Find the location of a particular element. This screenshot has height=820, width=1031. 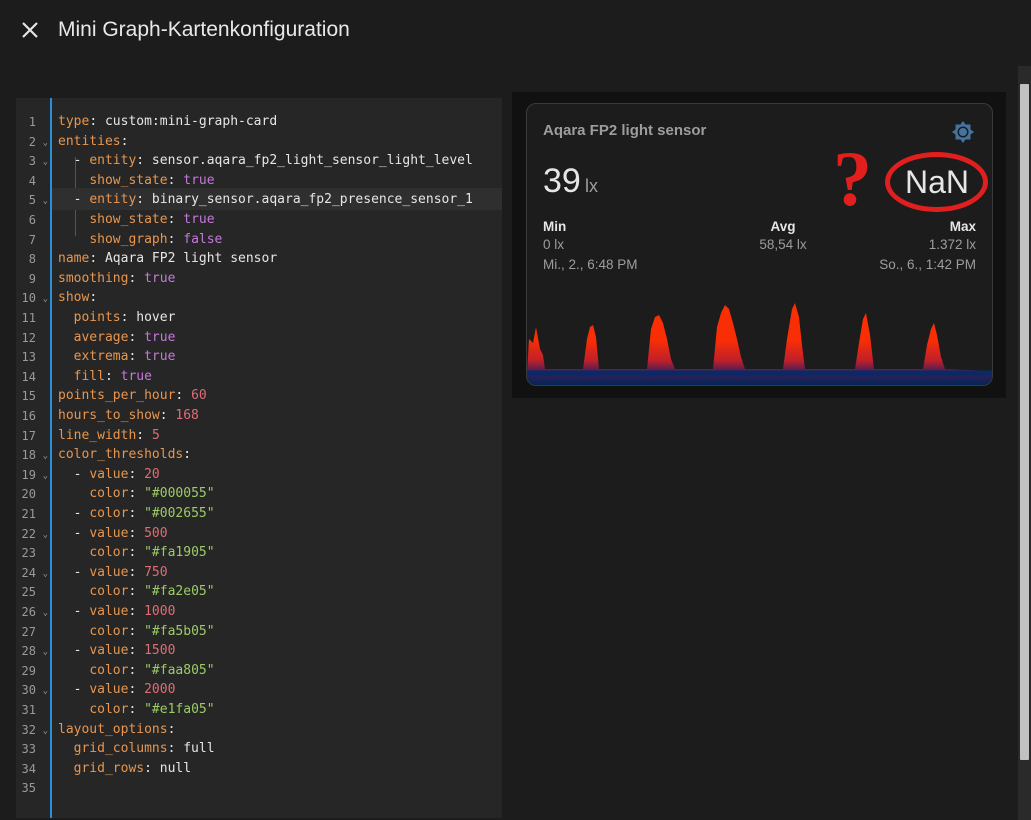

code-line: grid_columns: full is located at coordinates (280, 748).